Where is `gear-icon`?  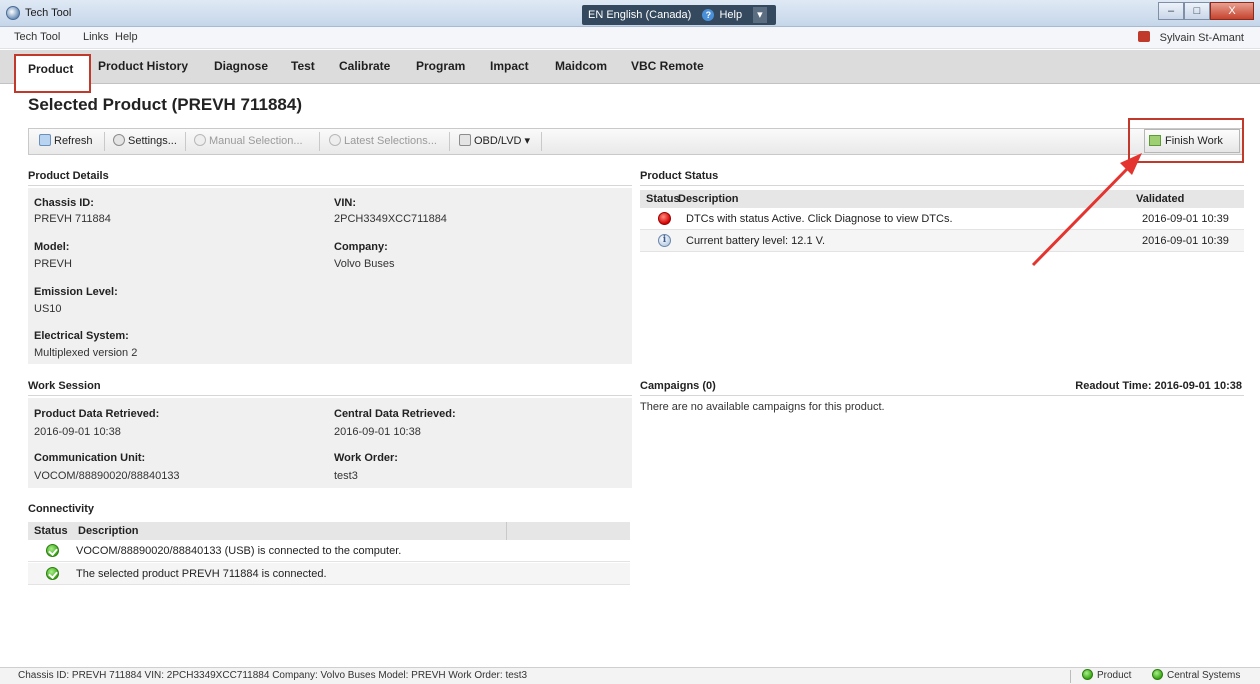 gear-icon is located at coordinates (119, 140).